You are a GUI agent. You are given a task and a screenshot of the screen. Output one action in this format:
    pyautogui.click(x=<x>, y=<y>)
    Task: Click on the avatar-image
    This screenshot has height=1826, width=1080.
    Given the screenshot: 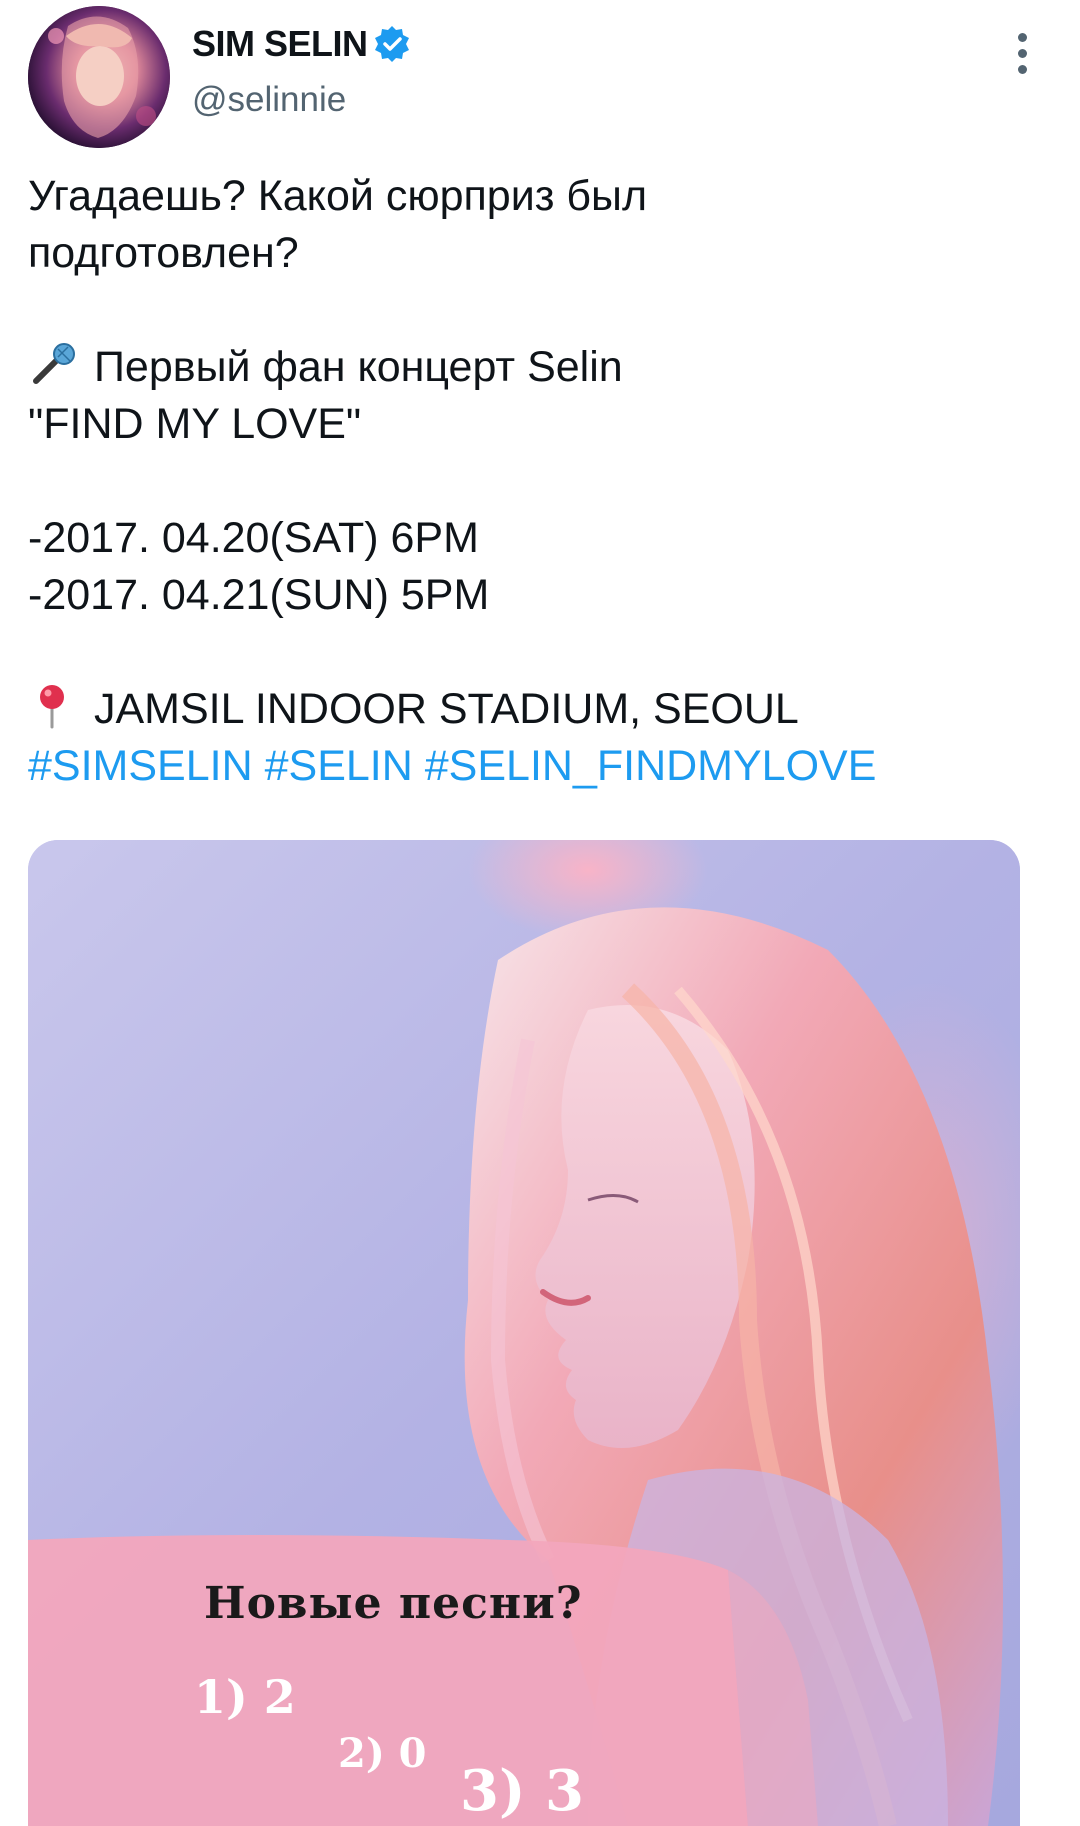 What is the action you would take?
    pyautogui.click(x=99, y=77)
    